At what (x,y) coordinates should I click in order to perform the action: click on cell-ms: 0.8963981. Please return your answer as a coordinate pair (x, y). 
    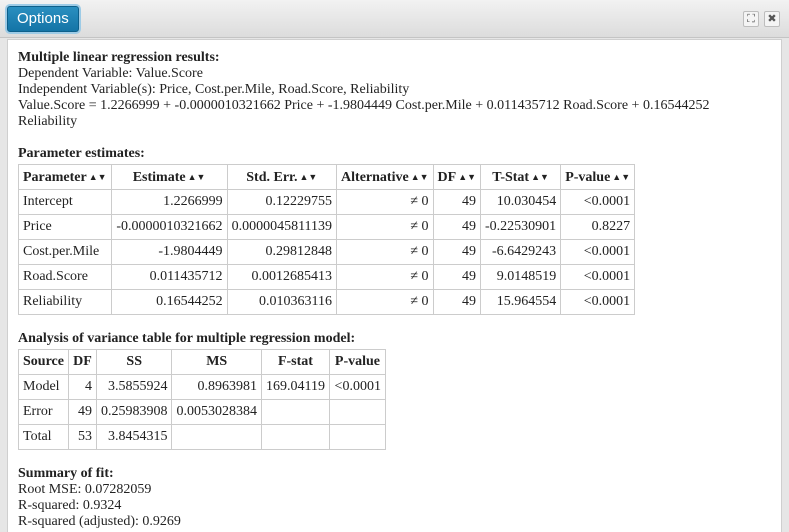
    Looking at the image, I should click on (216, 387).